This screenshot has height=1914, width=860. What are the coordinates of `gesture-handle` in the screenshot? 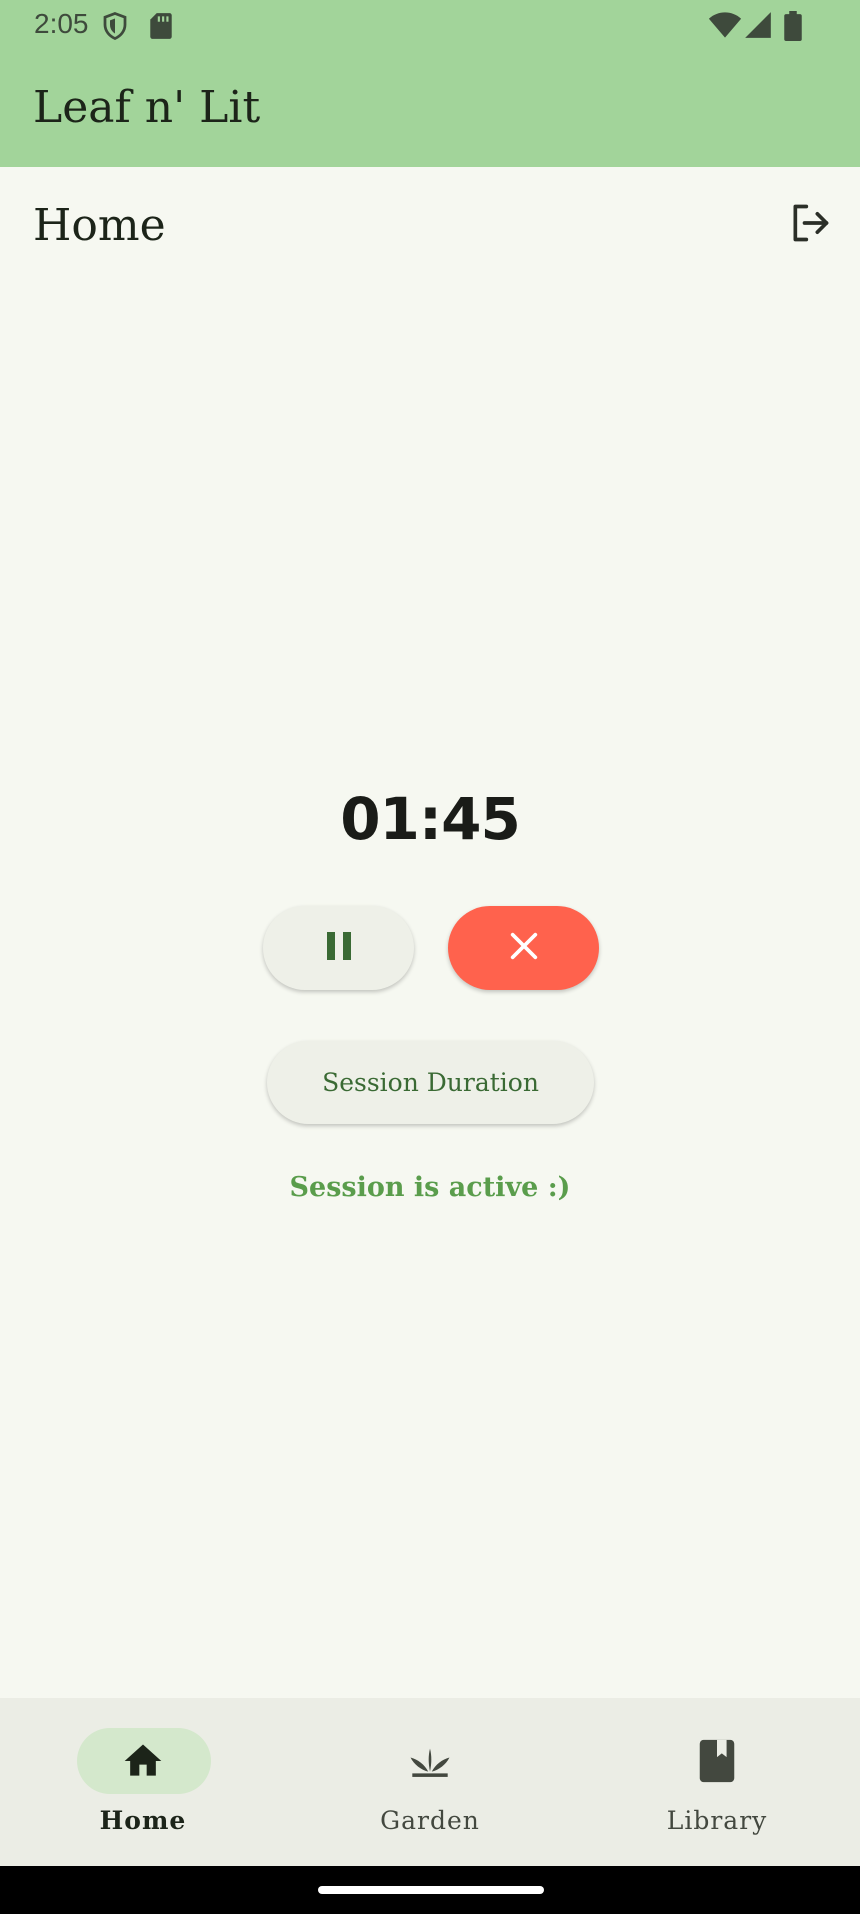 It's located at (431, 1890).